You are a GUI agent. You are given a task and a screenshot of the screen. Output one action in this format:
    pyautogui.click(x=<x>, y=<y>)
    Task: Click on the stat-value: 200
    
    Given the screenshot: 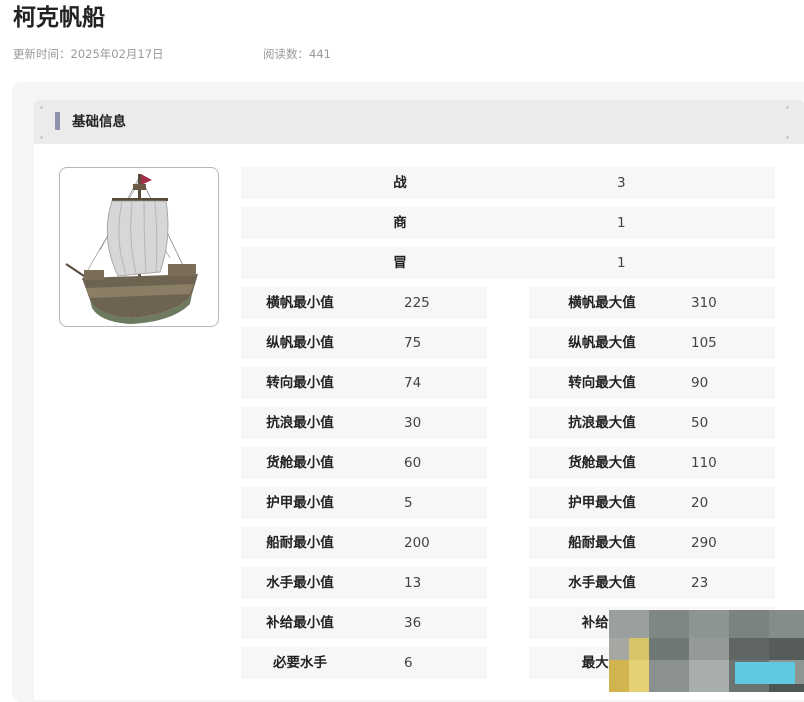 What is the action you would take?
    pyautogui.click(x=417, y=543)
    